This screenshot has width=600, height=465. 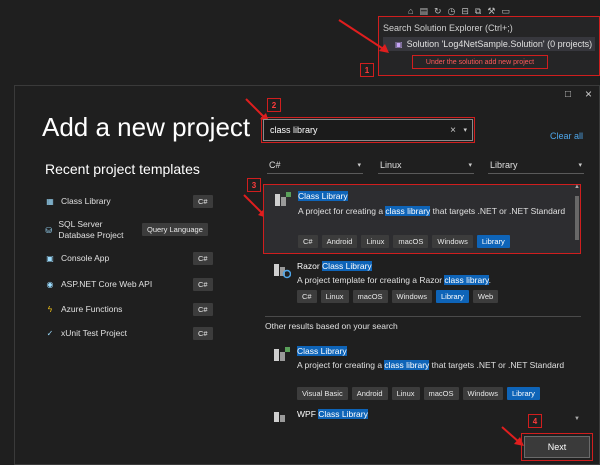 I want to click on language-tag: Query Language, so click(x=175, y=229).